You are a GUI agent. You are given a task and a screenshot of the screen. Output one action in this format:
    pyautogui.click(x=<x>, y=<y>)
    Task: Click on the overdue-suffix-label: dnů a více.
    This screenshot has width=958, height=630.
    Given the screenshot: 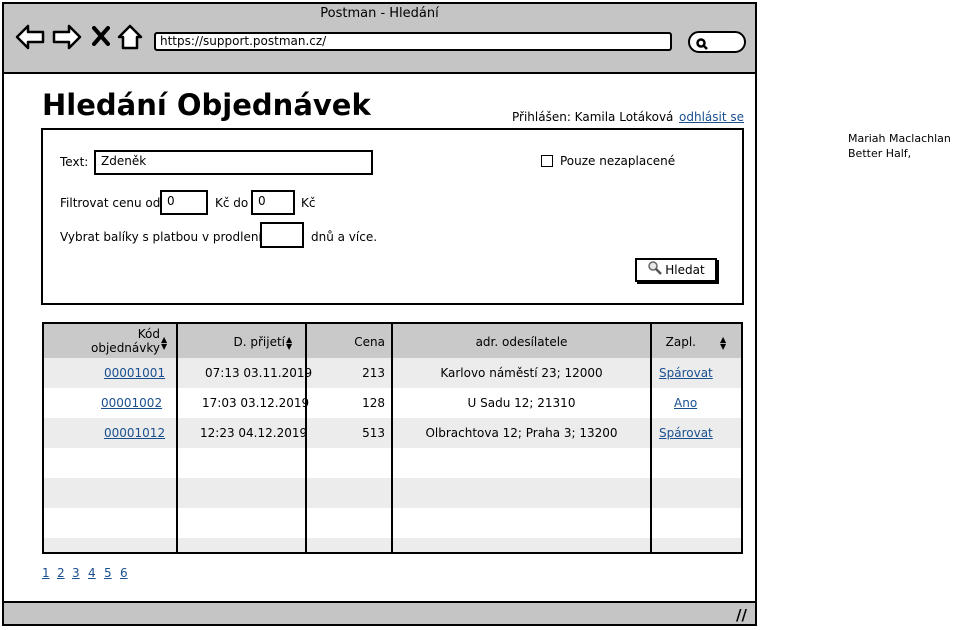 What is the action you would take?
    pyautogui.click(x=344, y=237)
    